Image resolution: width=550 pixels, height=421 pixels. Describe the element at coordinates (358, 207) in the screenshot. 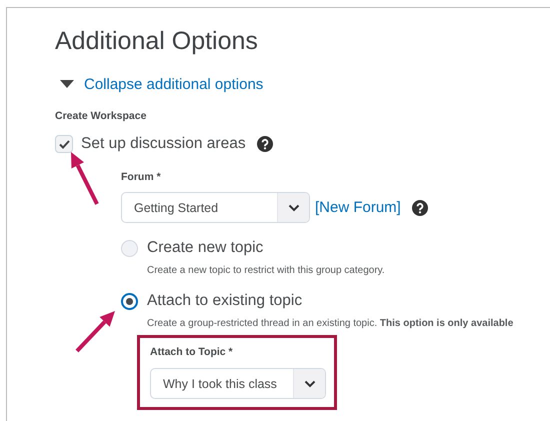

I see `new-forum-link: [New Forum]` at that location.